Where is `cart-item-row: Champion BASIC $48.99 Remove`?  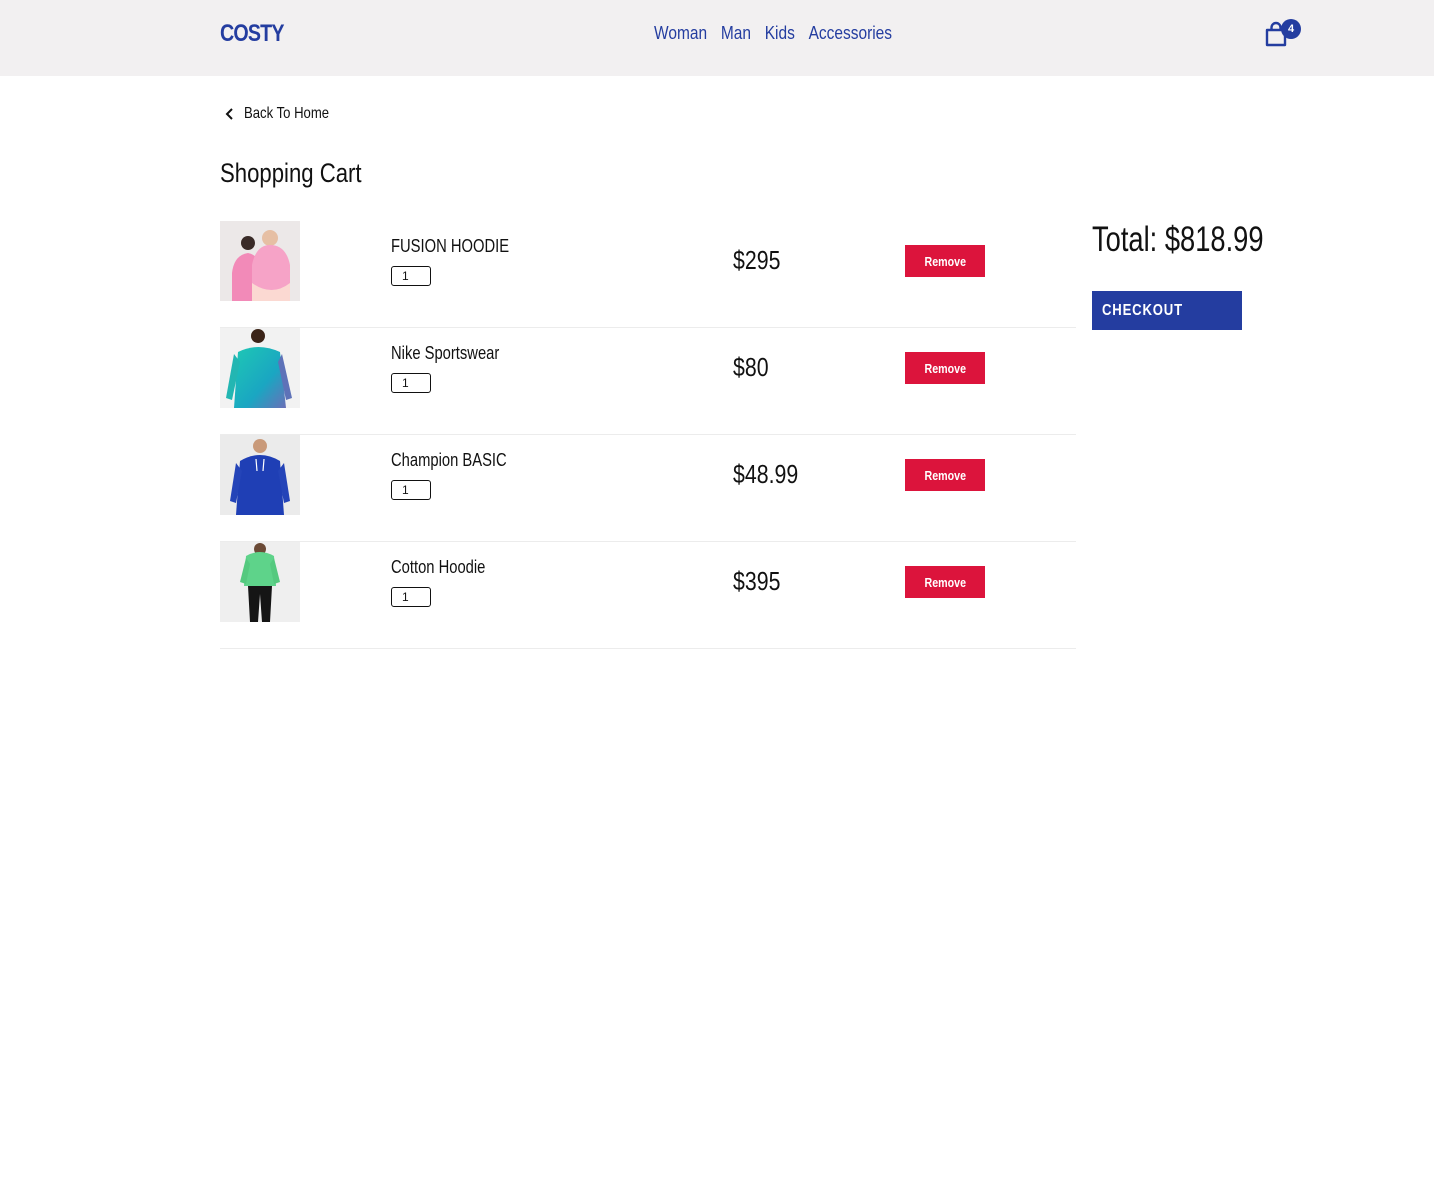
cart-item-row: Champion BASIC $48.99 Remove is located at coordinates (648, 488).